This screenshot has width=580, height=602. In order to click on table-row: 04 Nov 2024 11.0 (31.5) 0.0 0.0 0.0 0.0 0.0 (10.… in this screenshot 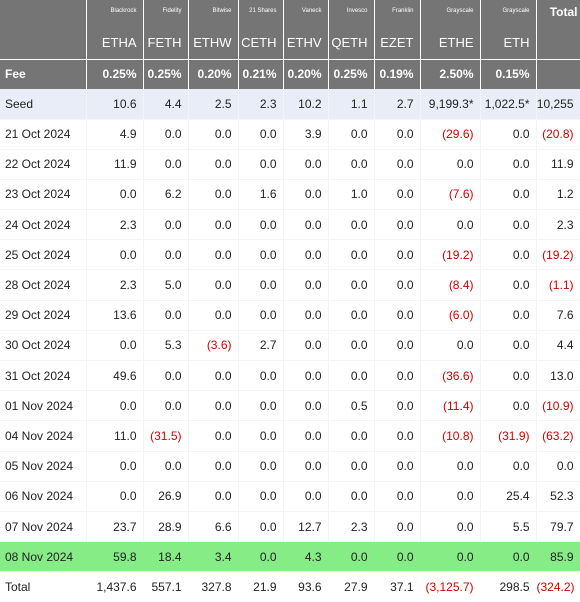, I will do `click(290, 436)`.